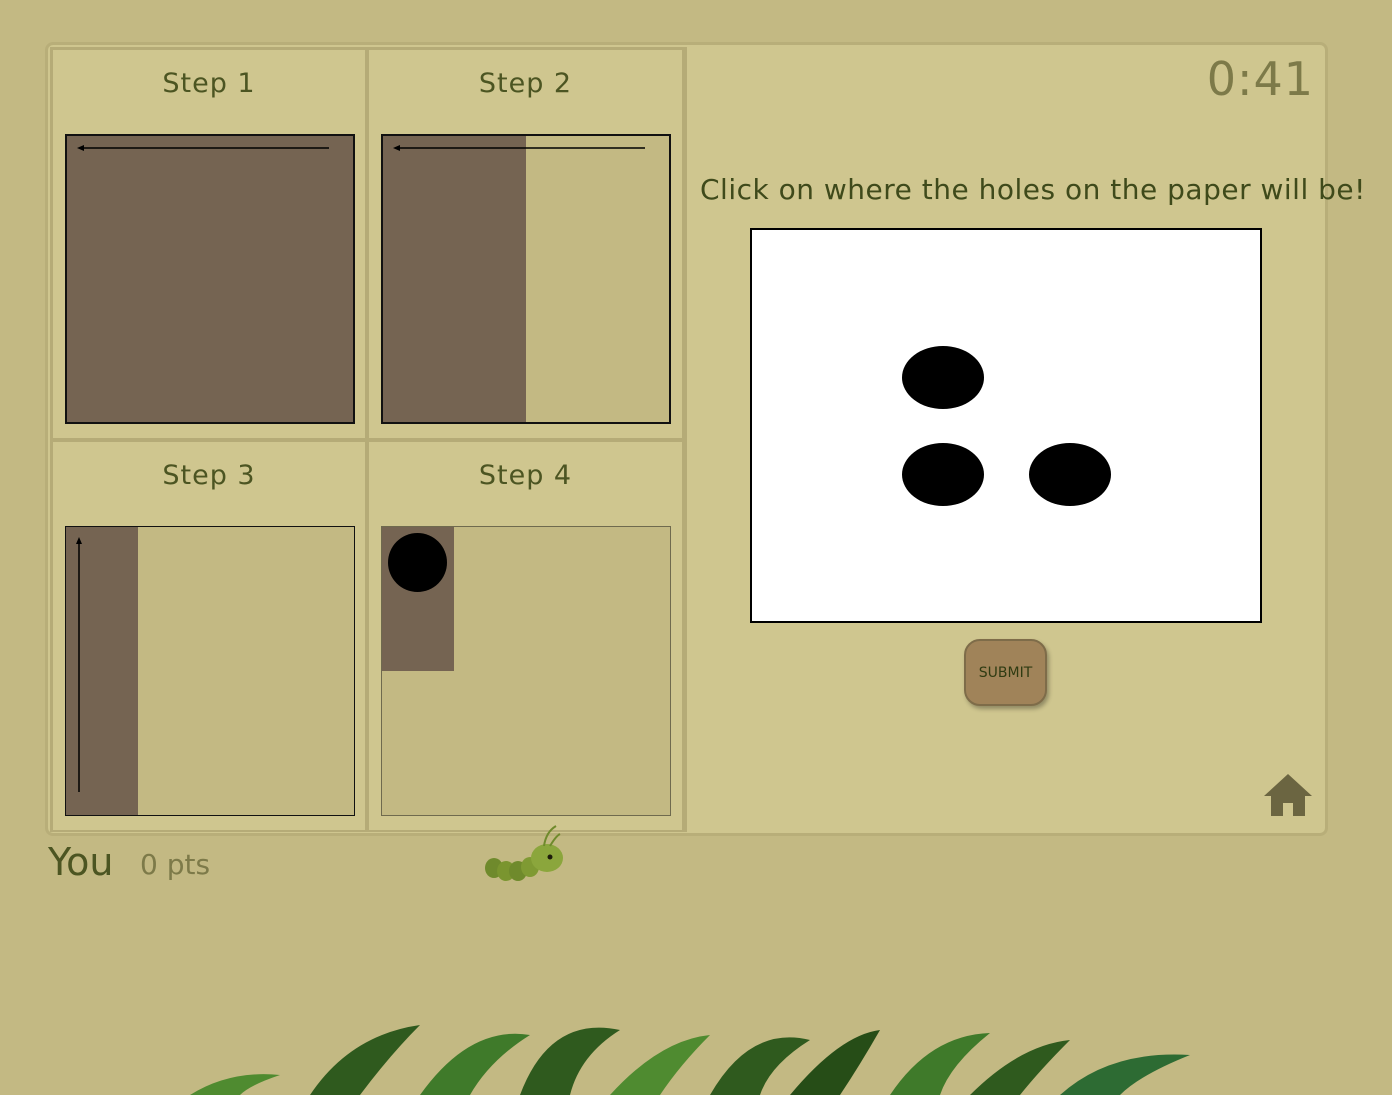 The image size is (1392, 1095). What do you see at coordinates (209, 475) in the screenshot?
I see `step-3-title: Step 3` at bounding box center [209, 475].